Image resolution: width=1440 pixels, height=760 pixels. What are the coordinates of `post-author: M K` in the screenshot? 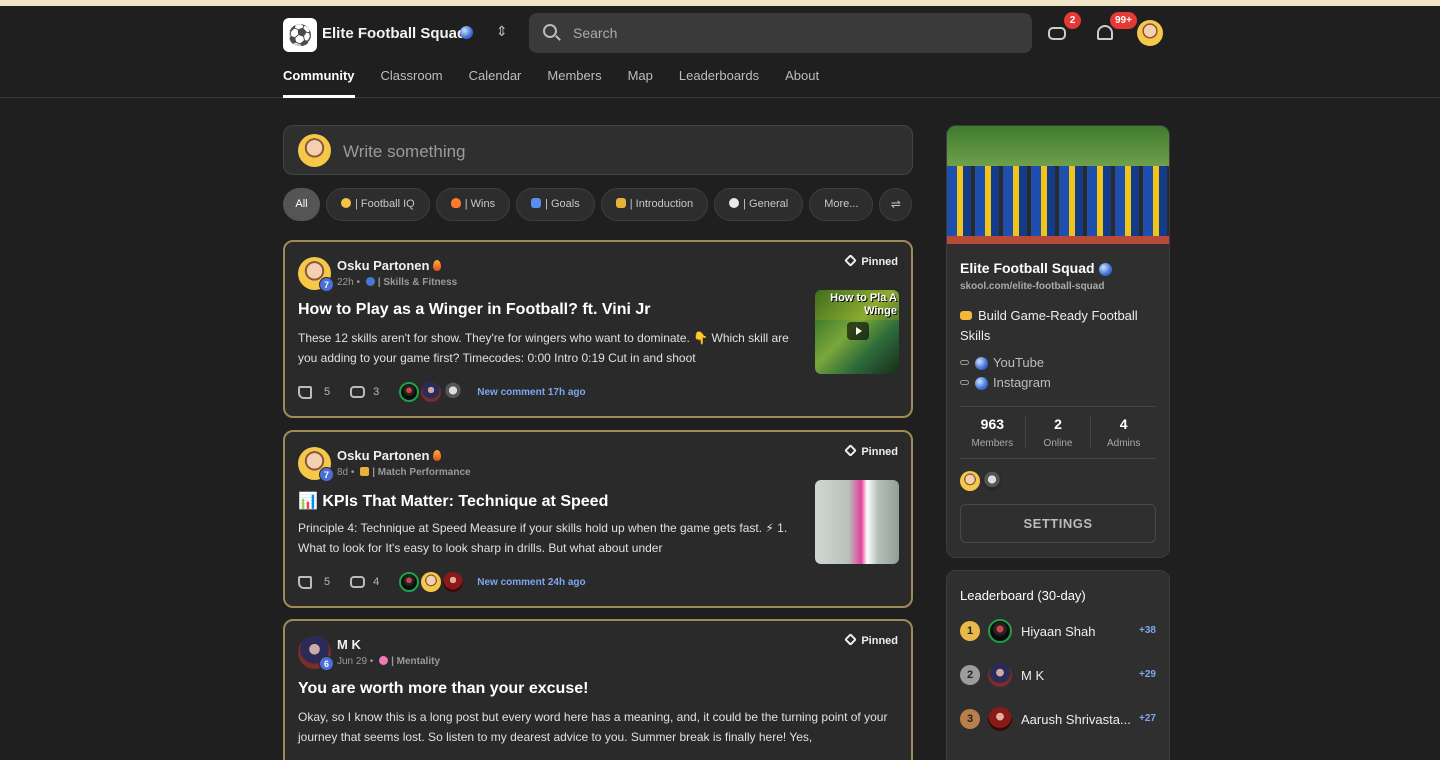 It's located at (349, 644).